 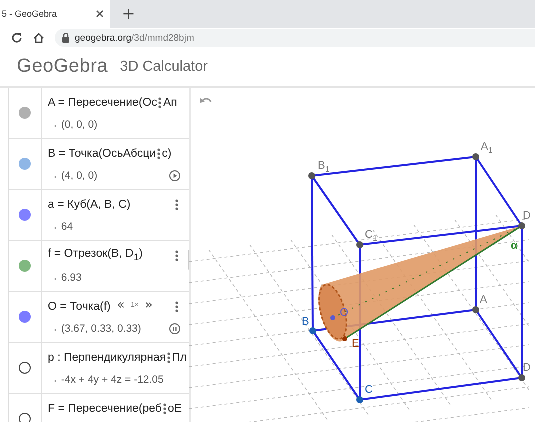 I want to click on browser-tab: 5 - GeoGebra, so click(x=55, y=14).